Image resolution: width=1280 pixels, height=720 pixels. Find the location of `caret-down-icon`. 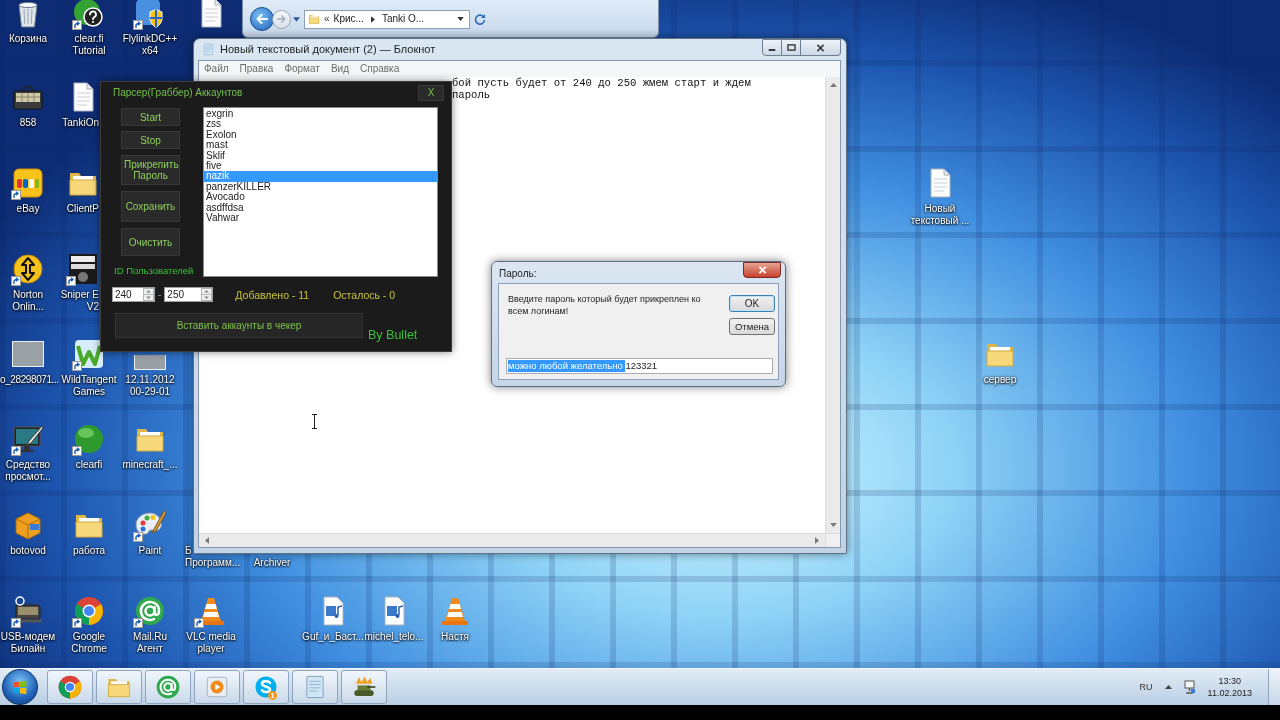

caret-down-icon is located at coordinates (460, 19).